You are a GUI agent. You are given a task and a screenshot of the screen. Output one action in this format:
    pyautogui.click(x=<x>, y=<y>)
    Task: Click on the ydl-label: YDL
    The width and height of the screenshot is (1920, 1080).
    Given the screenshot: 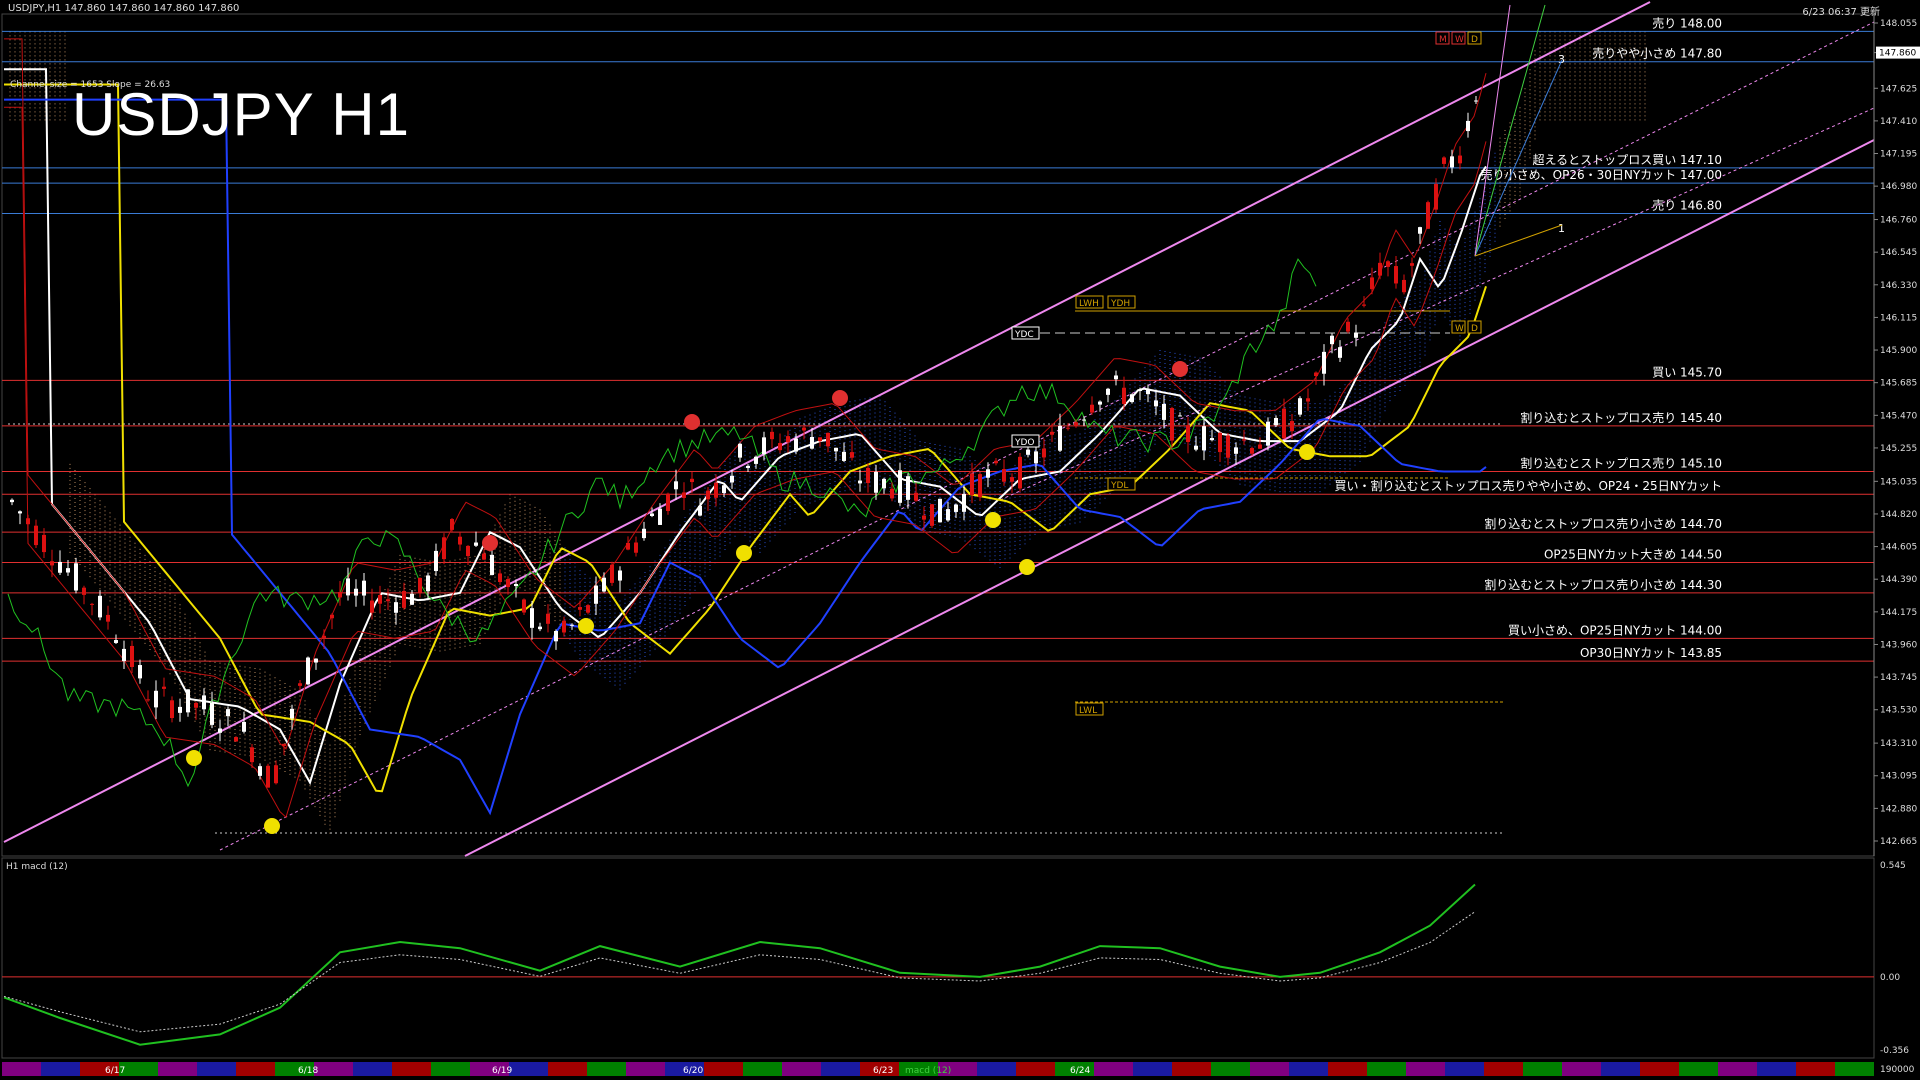 What is the action you would take?
    pyautogui.click(x=1119, y=486)
    